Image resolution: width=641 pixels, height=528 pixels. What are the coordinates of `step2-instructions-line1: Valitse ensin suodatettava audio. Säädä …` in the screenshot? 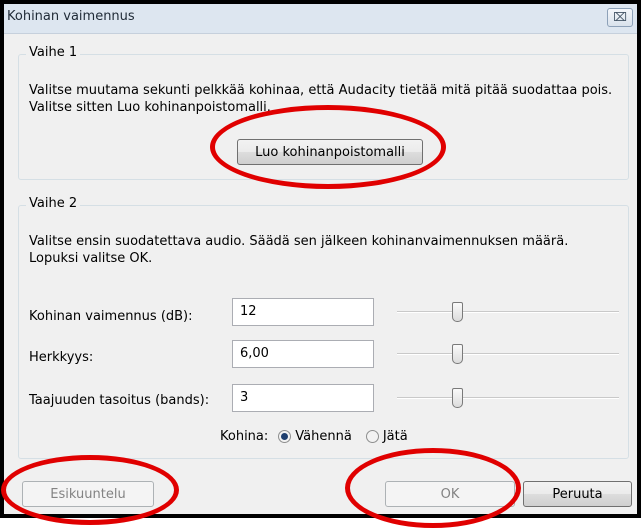 It's located at (299, 241).